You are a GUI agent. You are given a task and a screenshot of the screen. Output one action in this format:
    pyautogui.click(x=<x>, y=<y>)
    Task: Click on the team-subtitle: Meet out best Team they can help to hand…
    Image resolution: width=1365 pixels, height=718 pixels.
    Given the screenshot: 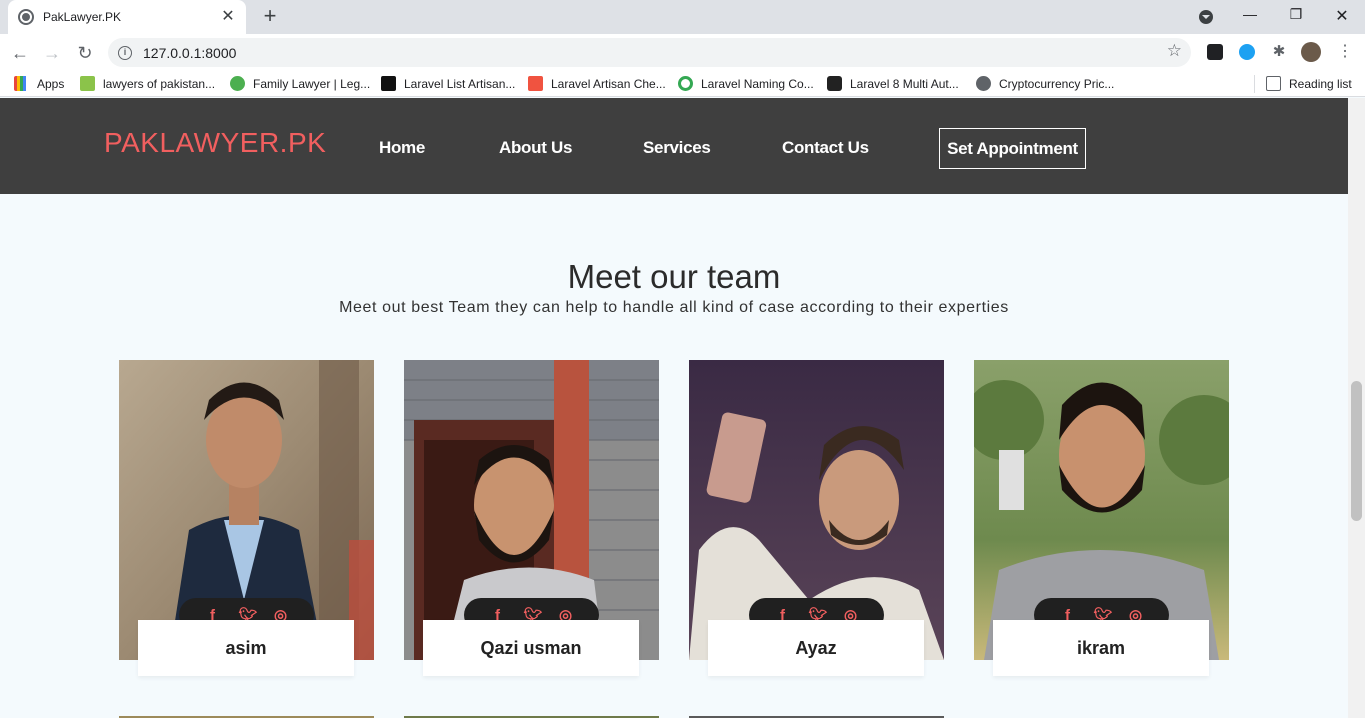 What is the action you would take?
    pyautogui.click(x=674, y=307)
    